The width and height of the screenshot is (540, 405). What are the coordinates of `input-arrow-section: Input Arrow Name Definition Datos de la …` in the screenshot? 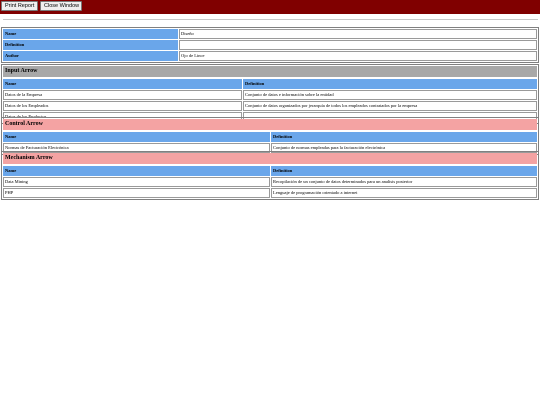 It's located at (270, 94).